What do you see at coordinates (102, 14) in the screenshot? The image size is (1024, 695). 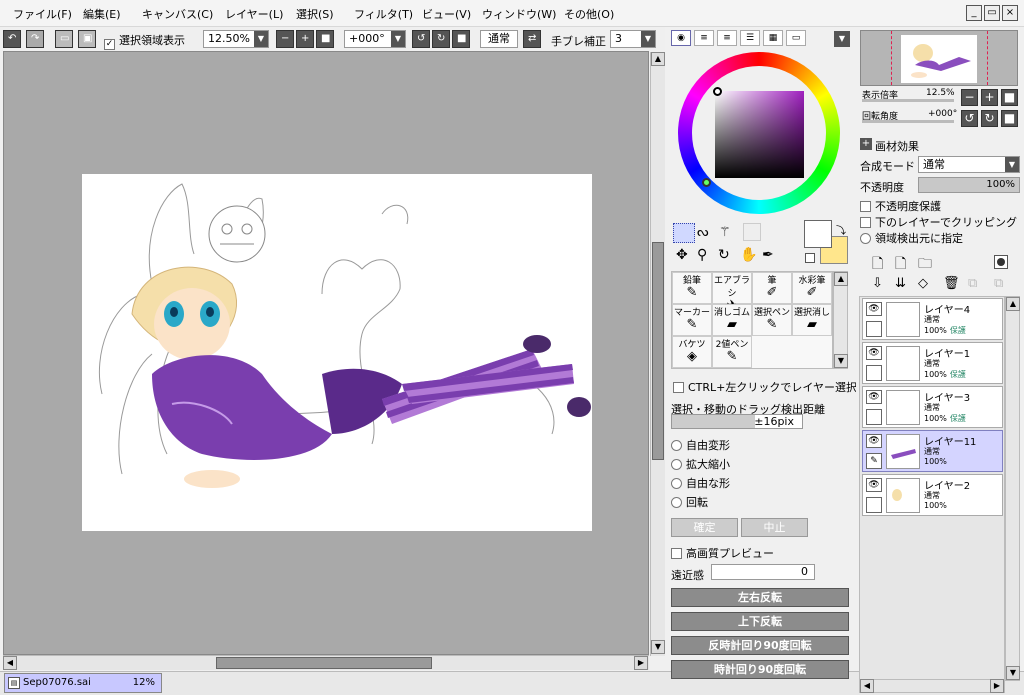 I see `menu-edit: 編集(E)` at bounding box center [102, 14].